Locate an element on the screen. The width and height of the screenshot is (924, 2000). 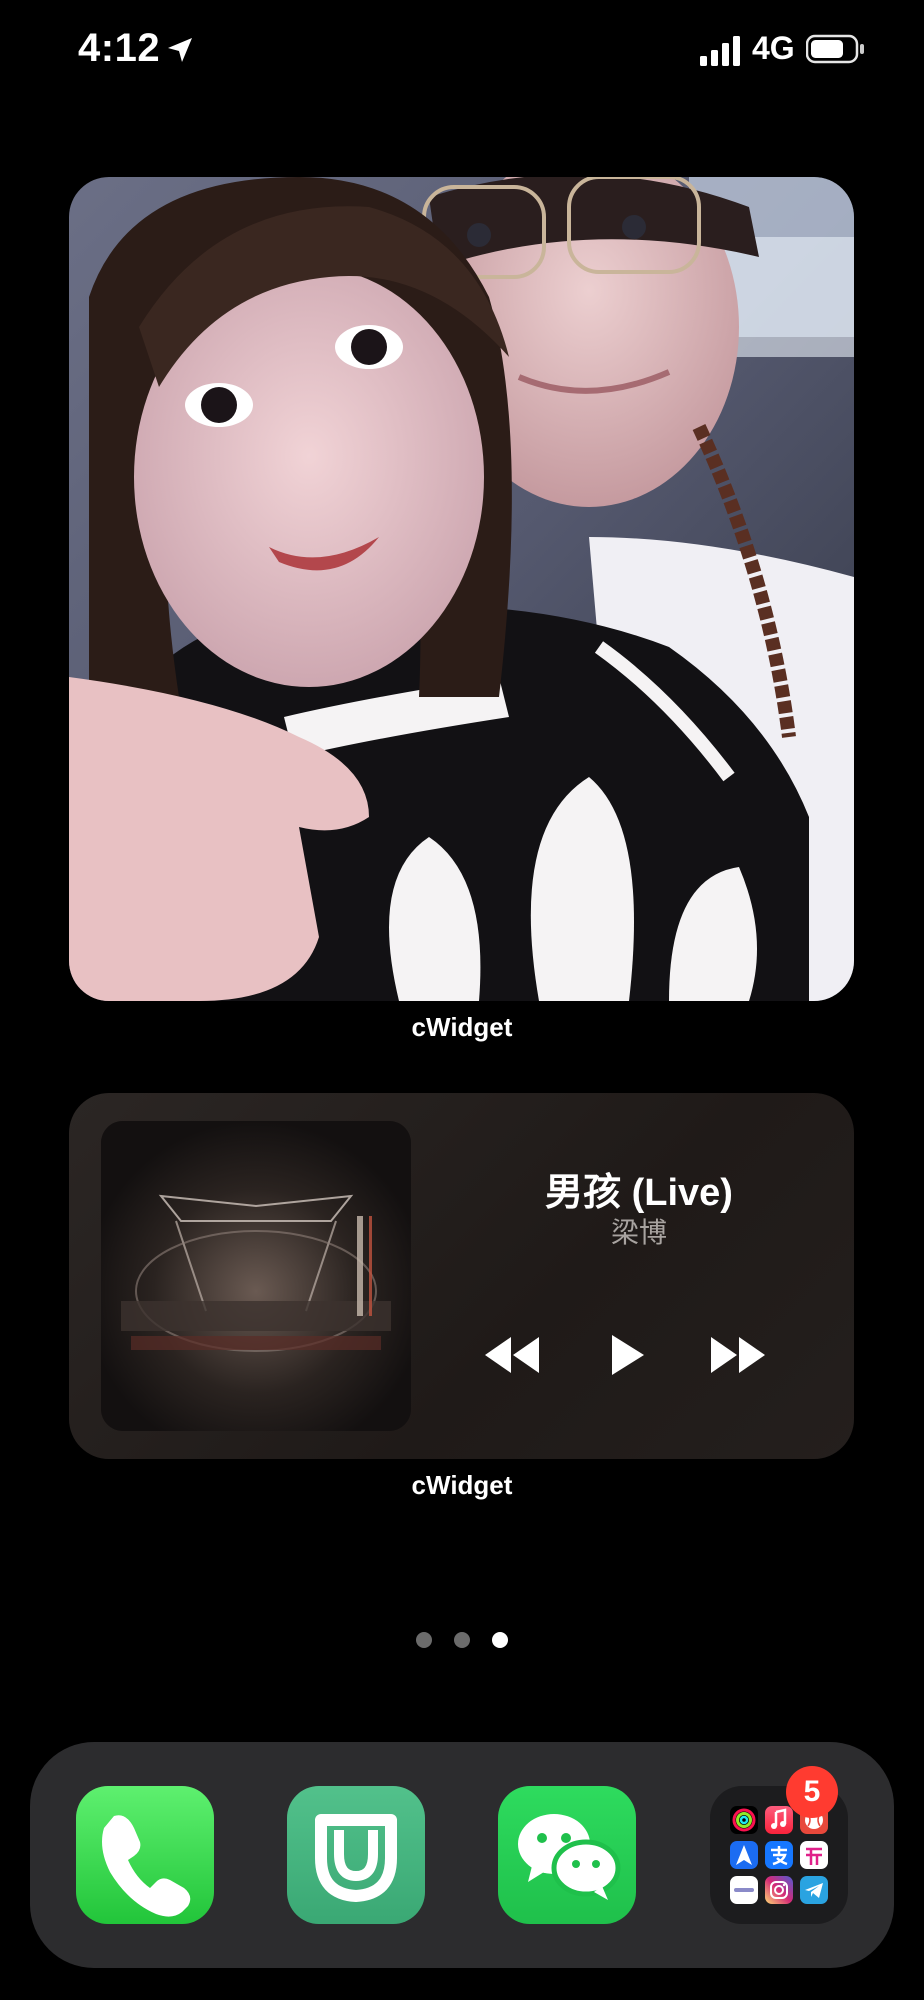
cellular-signal-icon is located at coordinates (720, 51).